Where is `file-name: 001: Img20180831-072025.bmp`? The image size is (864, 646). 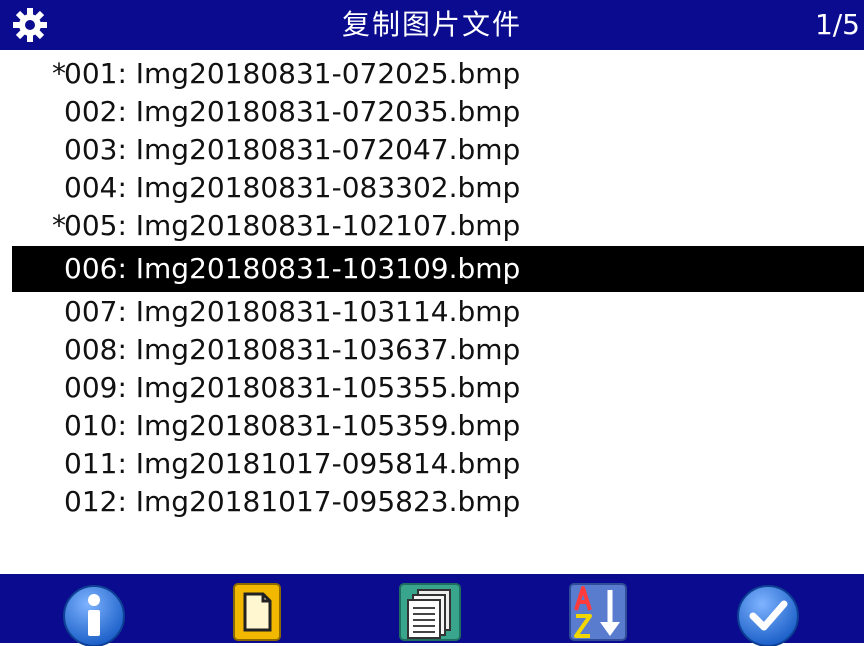
file-name: 001: Img20180831-072025.bmp is located at coordinates (292, 73).